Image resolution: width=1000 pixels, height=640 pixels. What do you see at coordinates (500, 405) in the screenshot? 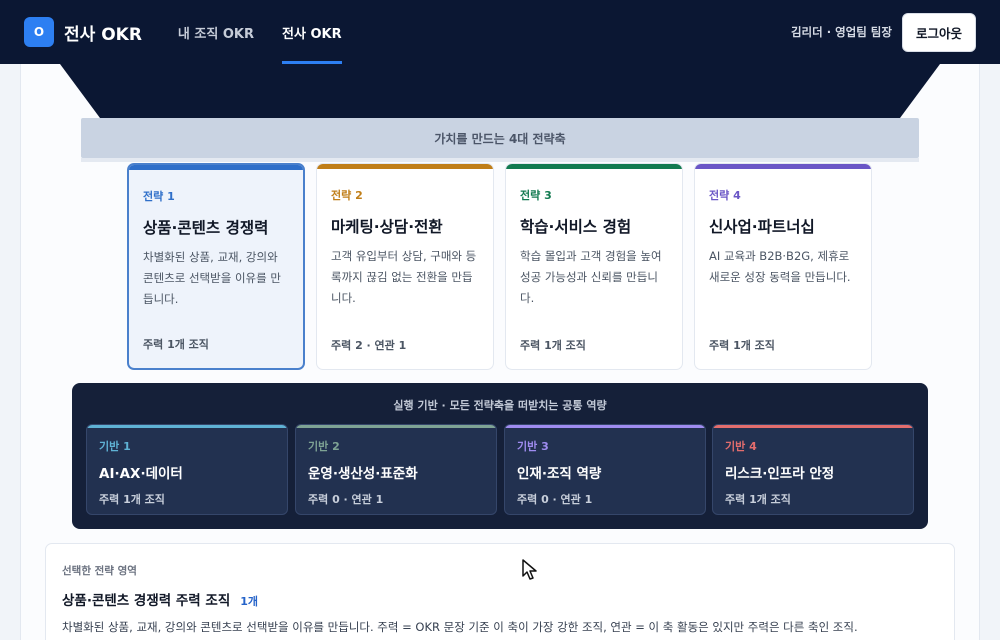
I see `foundation-title: 실행 기반 · 모든 전략축을 떠받치는 공통 역량` at bounding box center [500, 405].